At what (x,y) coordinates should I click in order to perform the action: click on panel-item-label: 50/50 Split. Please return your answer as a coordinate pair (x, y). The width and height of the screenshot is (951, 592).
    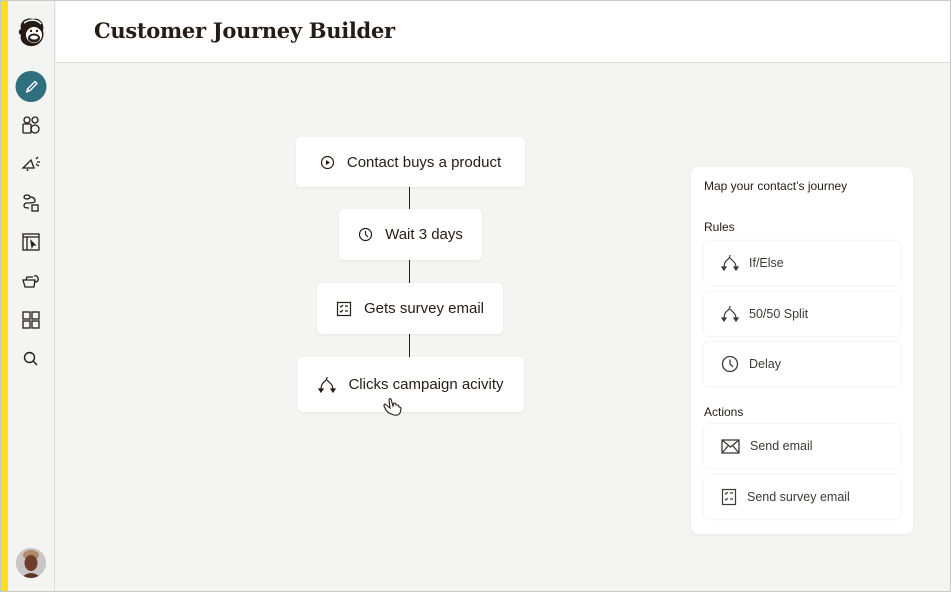
    Looking at the image, I should click on (779, 314).